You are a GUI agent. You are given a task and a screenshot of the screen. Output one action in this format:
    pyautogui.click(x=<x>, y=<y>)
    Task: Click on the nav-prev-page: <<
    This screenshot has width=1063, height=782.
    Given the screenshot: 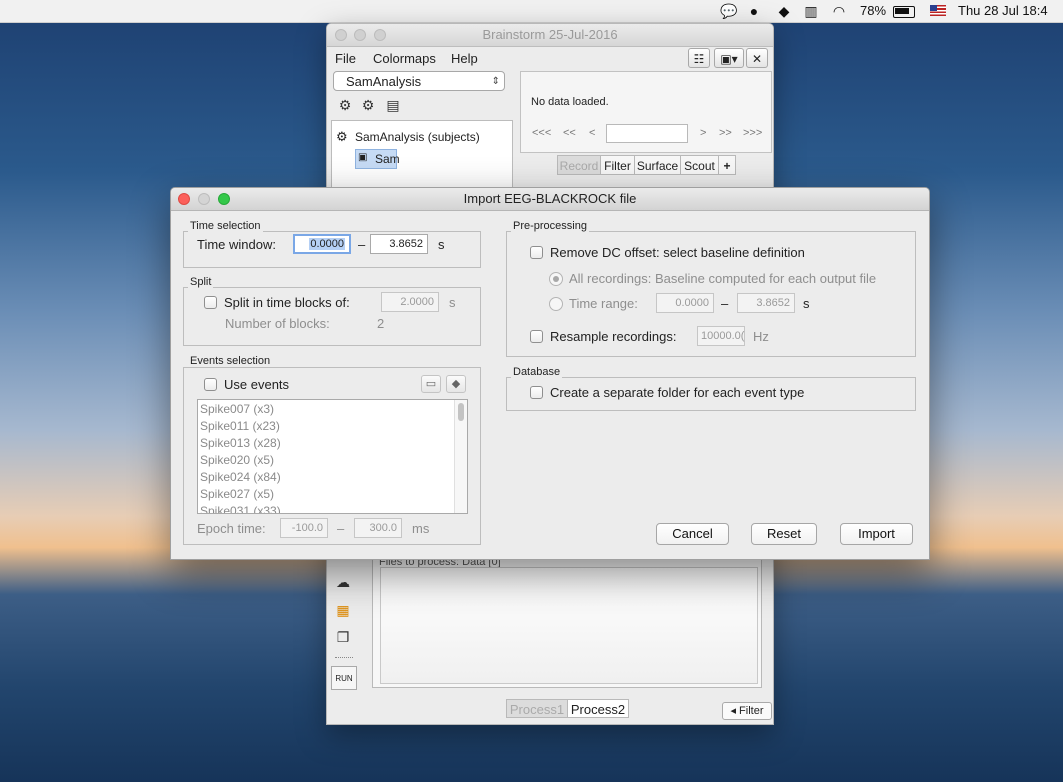 What is the action you would take?
    pyautogui.click(x=569, y=133)
    